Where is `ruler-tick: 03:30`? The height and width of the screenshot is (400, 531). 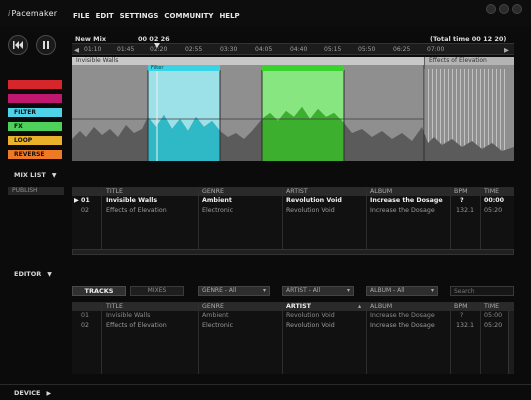 ruler-tick: 03:30 is located at coordinates (229, 49).